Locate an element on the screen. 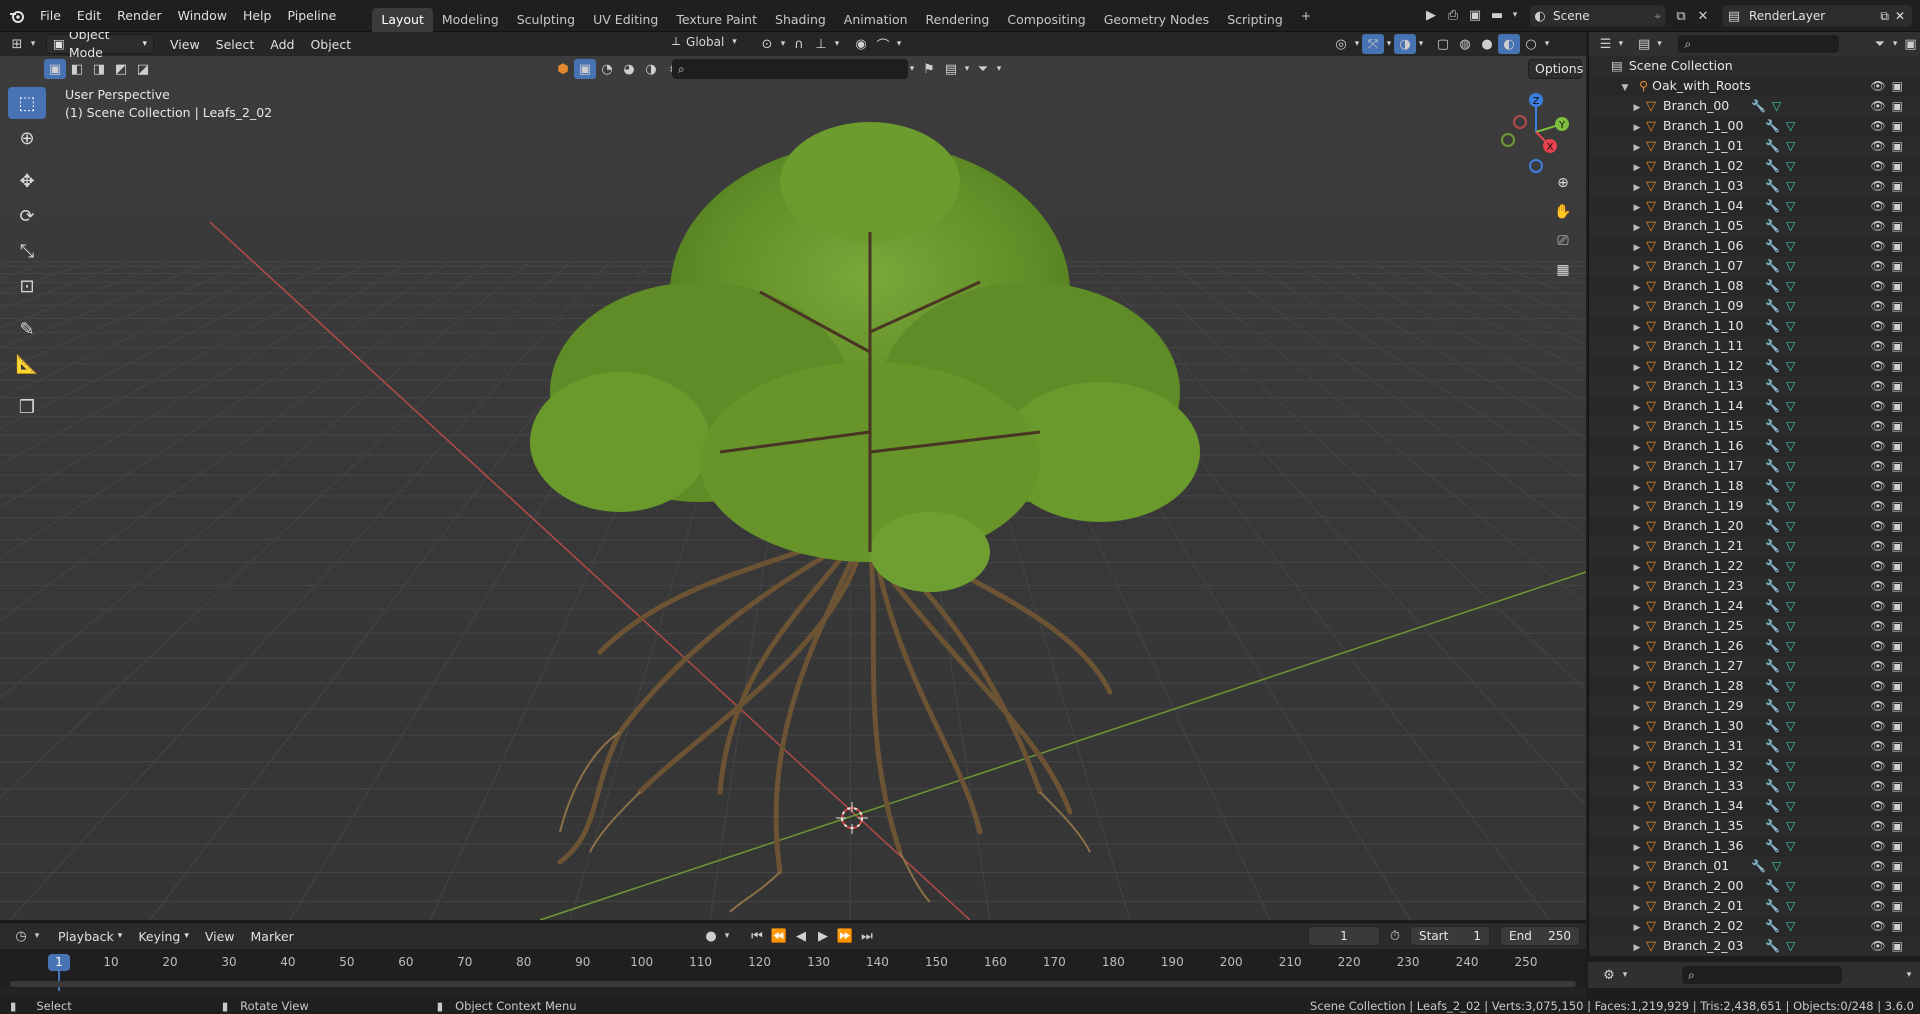  move-tool-icon: ✥ is located at coordinates (27, 181).